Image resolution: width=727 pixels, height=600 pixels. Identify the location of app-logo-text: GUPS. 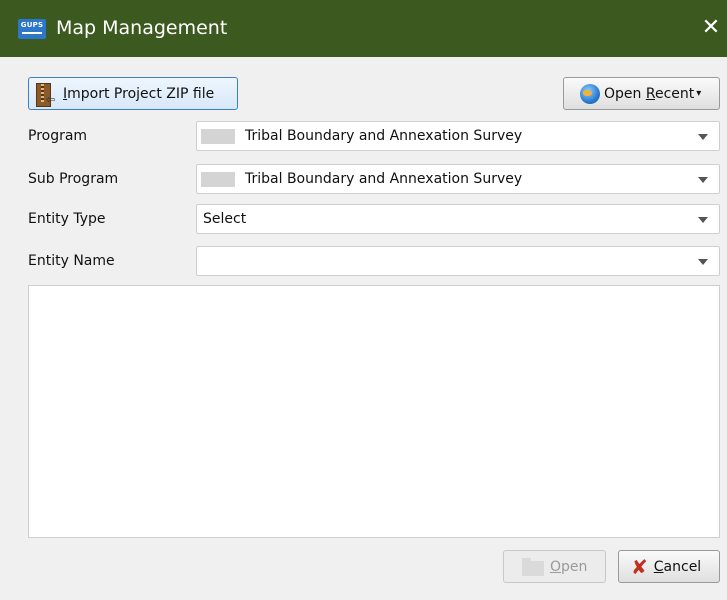
(32, 25).